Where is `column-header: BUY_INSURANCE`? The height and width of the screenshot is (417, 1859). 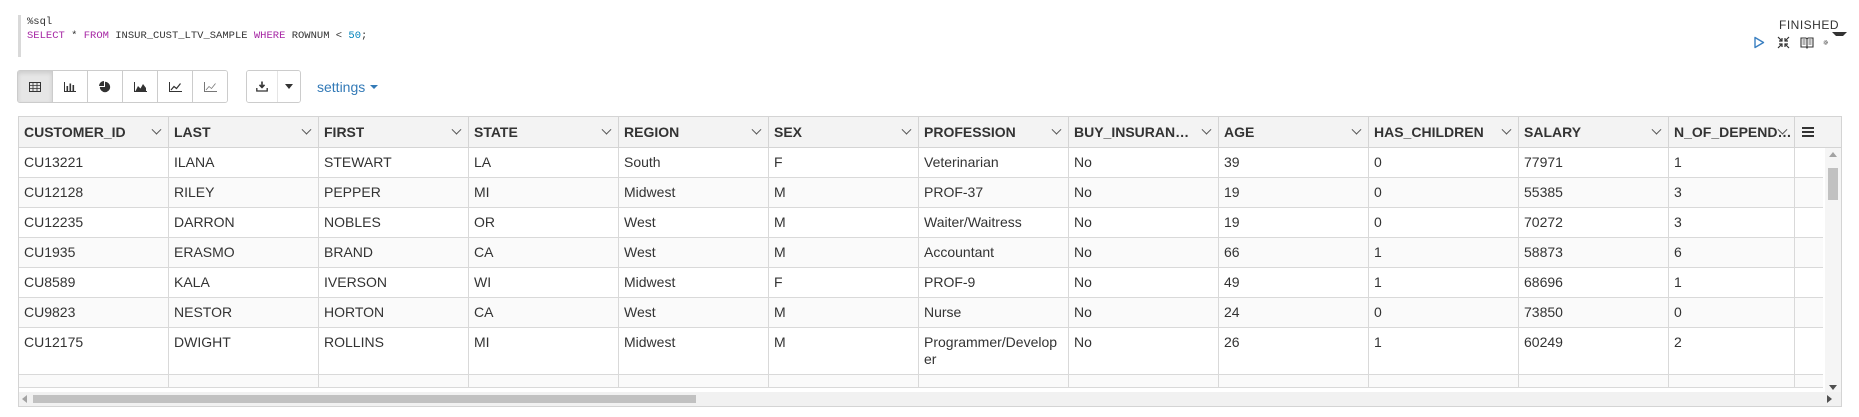
column-header: BUY_INSURANCE is located at coordinates (1144, 132).